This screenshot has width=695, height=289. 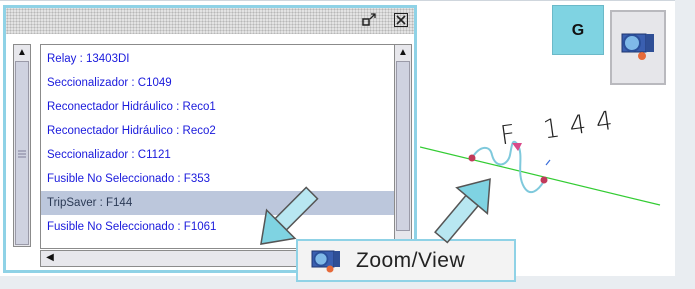 What do you see at coordinates (218, 227) in the screenshot?
I see `list-item: Fusible No Seleccionado : F1061` at bounding box center [218, 227].